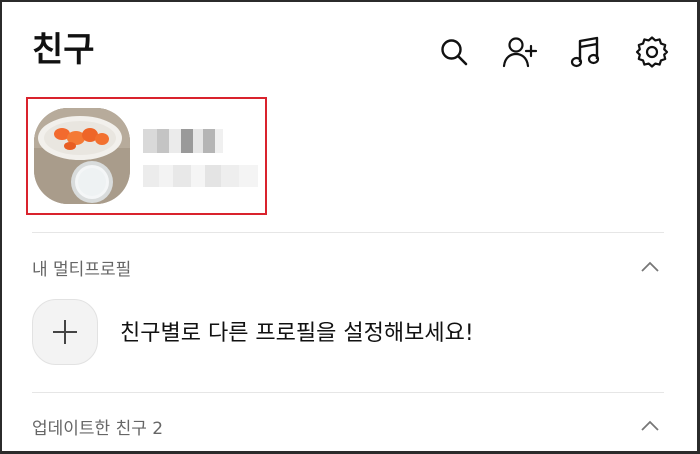 This screenshot has width=700, height=454. Describe the element at coordinates (297, 331) in the screenshot. I see `multi-profile-cta-text: 친구별로 다른 프로필을 설정해보세요!` at that location.